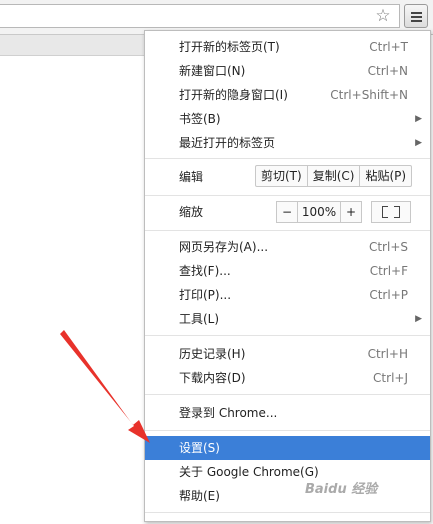 This screenshot has width=433, height=524. What do you see at coordinates (390, 378) in the screenshot?
I see `menu-item-shortcut: Ctrl+J` at bounding box center [390, 378].